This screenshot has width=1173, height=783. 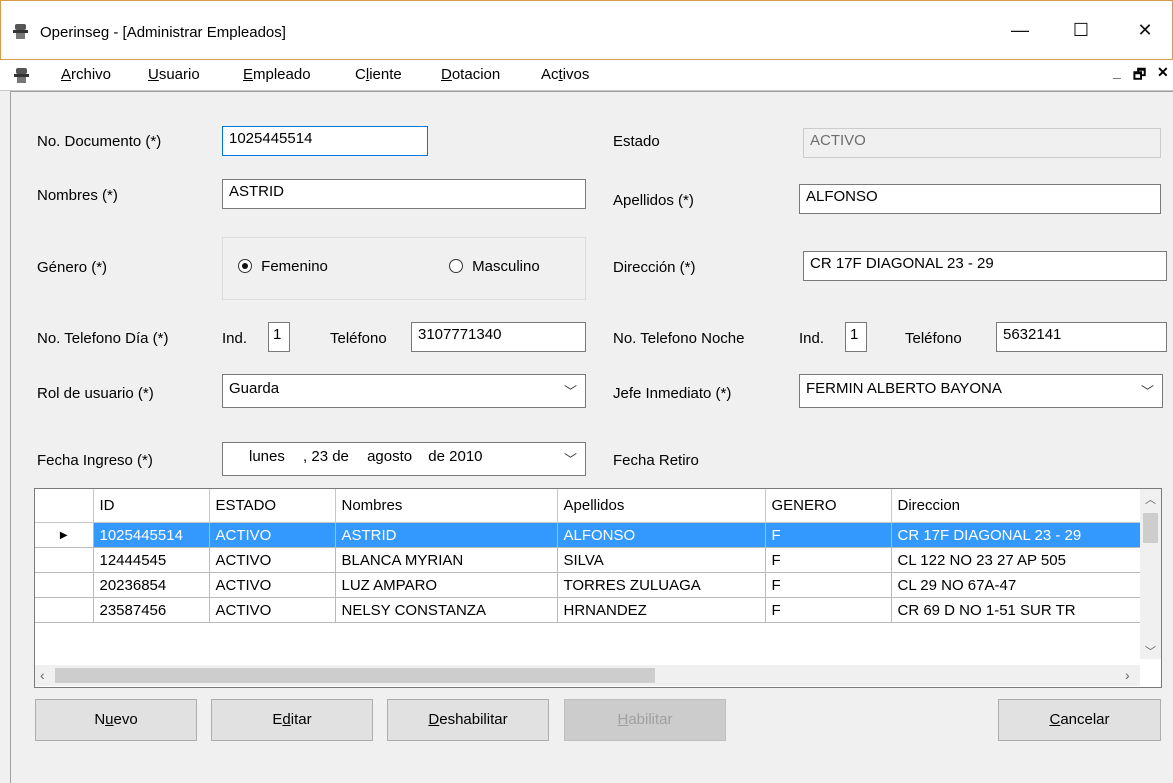 I want to click on cell-apellidos: HRNANDEZ, so click(x=661, y=610).